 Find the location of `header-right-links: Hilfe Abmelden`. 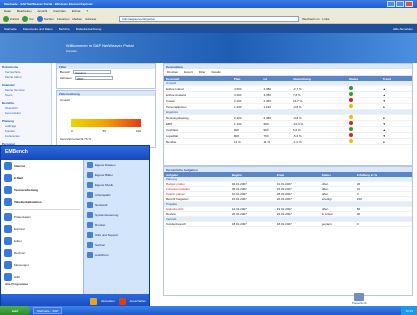

header-right-links: Hilfe Abmelden is located at coordinates (403, 29).